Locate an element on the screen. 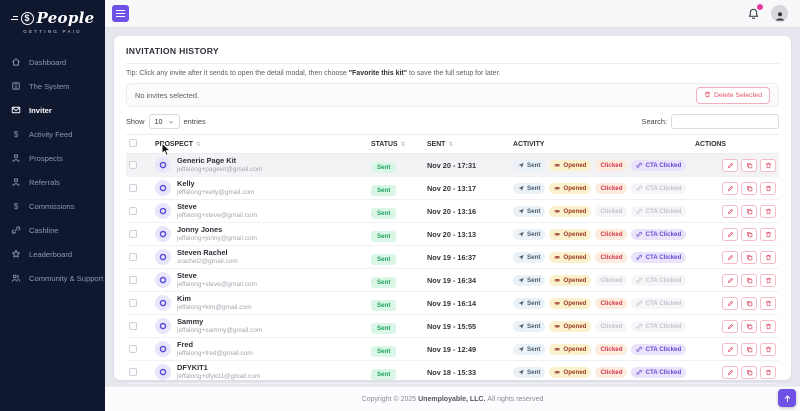 The height and width of the screenshot is (411, 800). prospect-avatar-icon is located at coordinates (163, 257).